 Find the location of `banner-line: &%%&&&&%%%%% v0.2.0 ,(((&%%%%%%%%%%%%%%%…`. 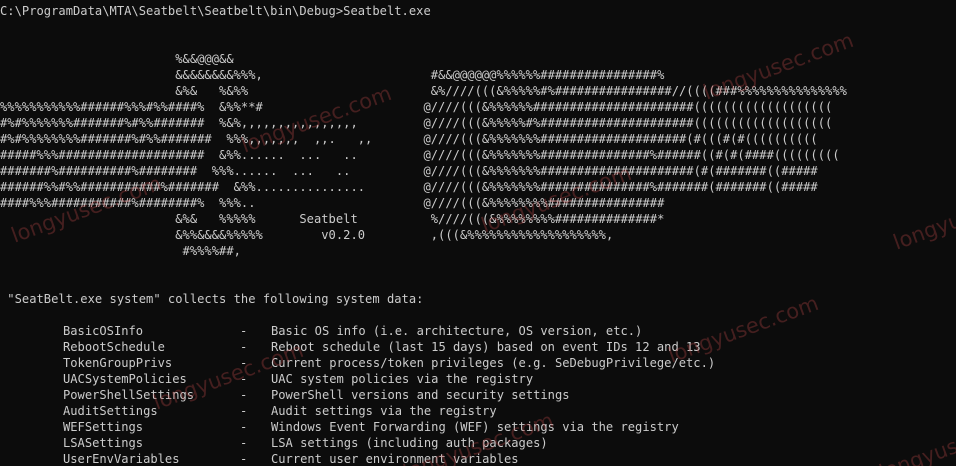

banner-line: &%%&&&&%%%%% v0.2.0 ,(((&%%%%%%%%%%%%%%%… is located at coordinates (307, 235).